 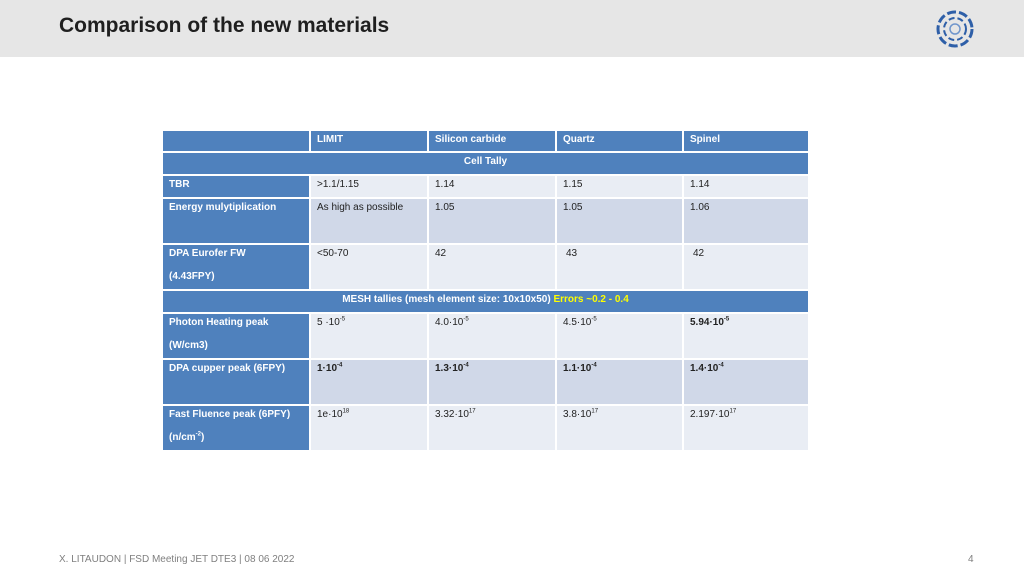 I want to click on cell-energy-sic: 1.05, so click(x=492, y=221).